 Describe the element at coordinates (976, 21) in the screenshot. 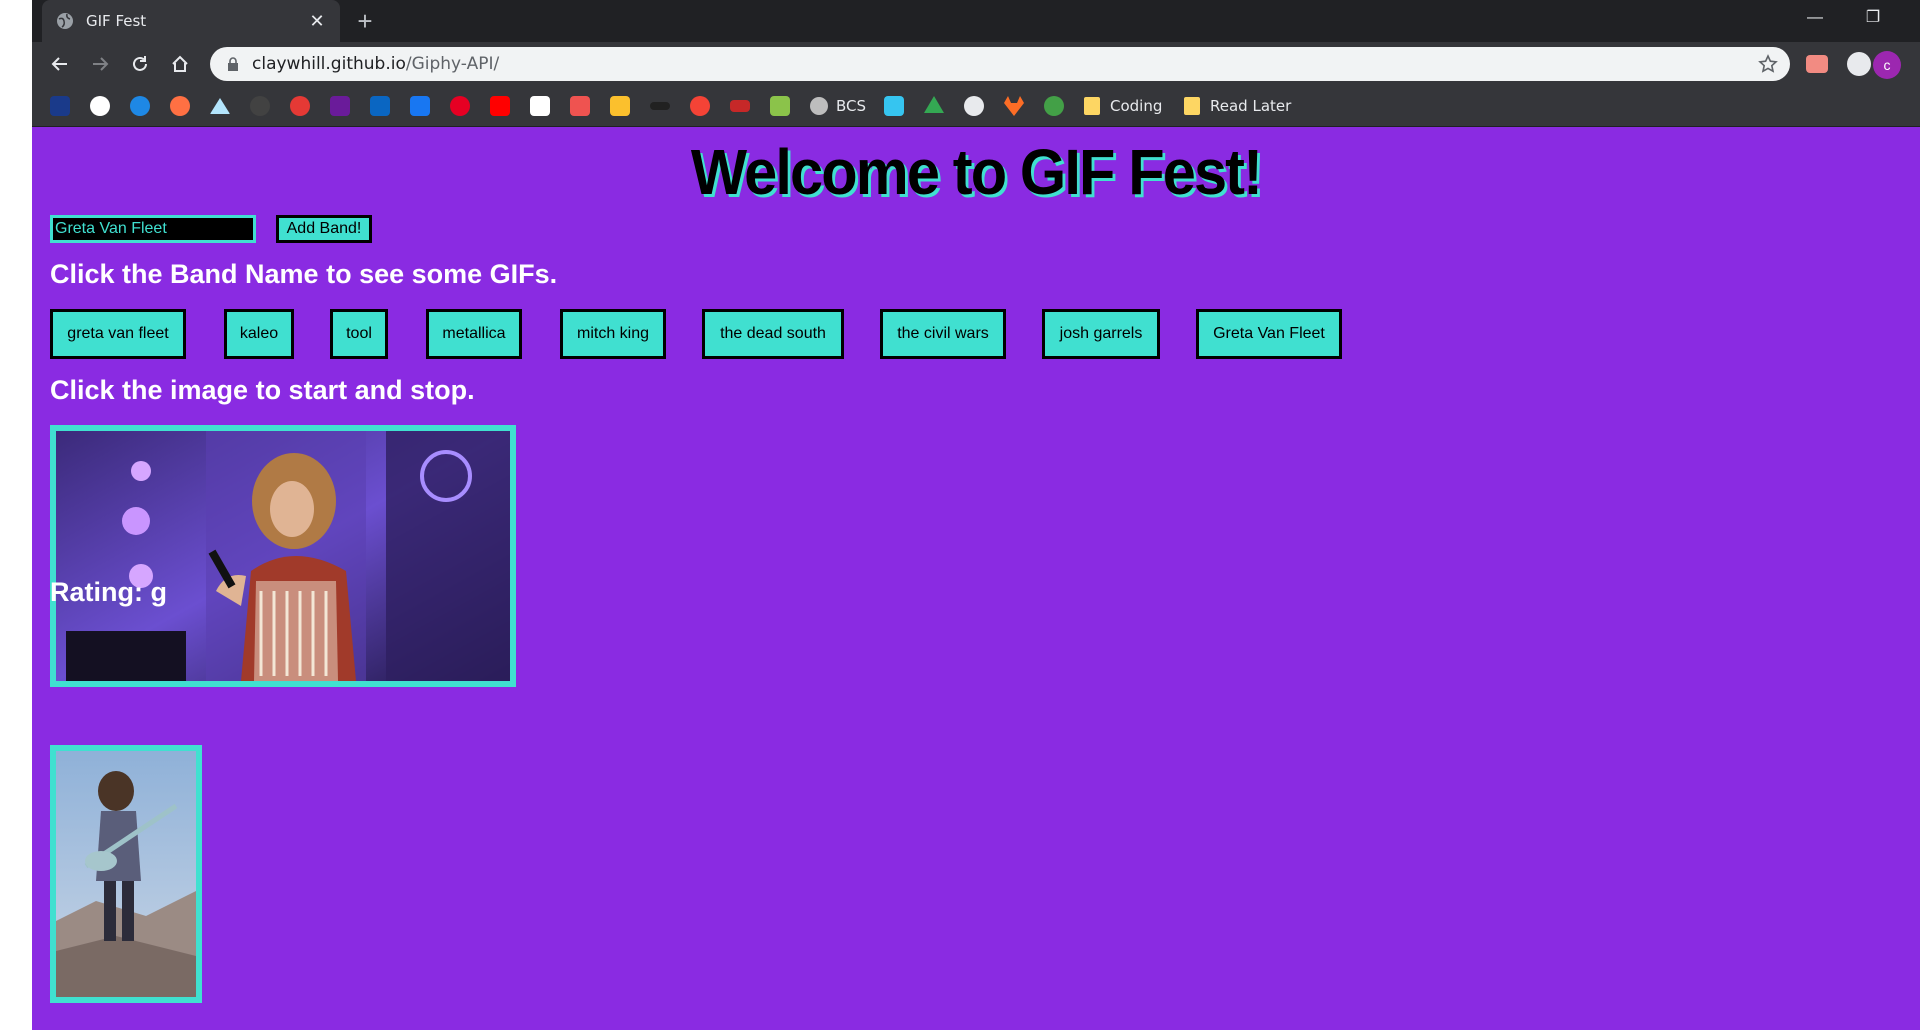

I see `tab-strip: GIF Fest ✕ + — ❐ ✕` at that location.